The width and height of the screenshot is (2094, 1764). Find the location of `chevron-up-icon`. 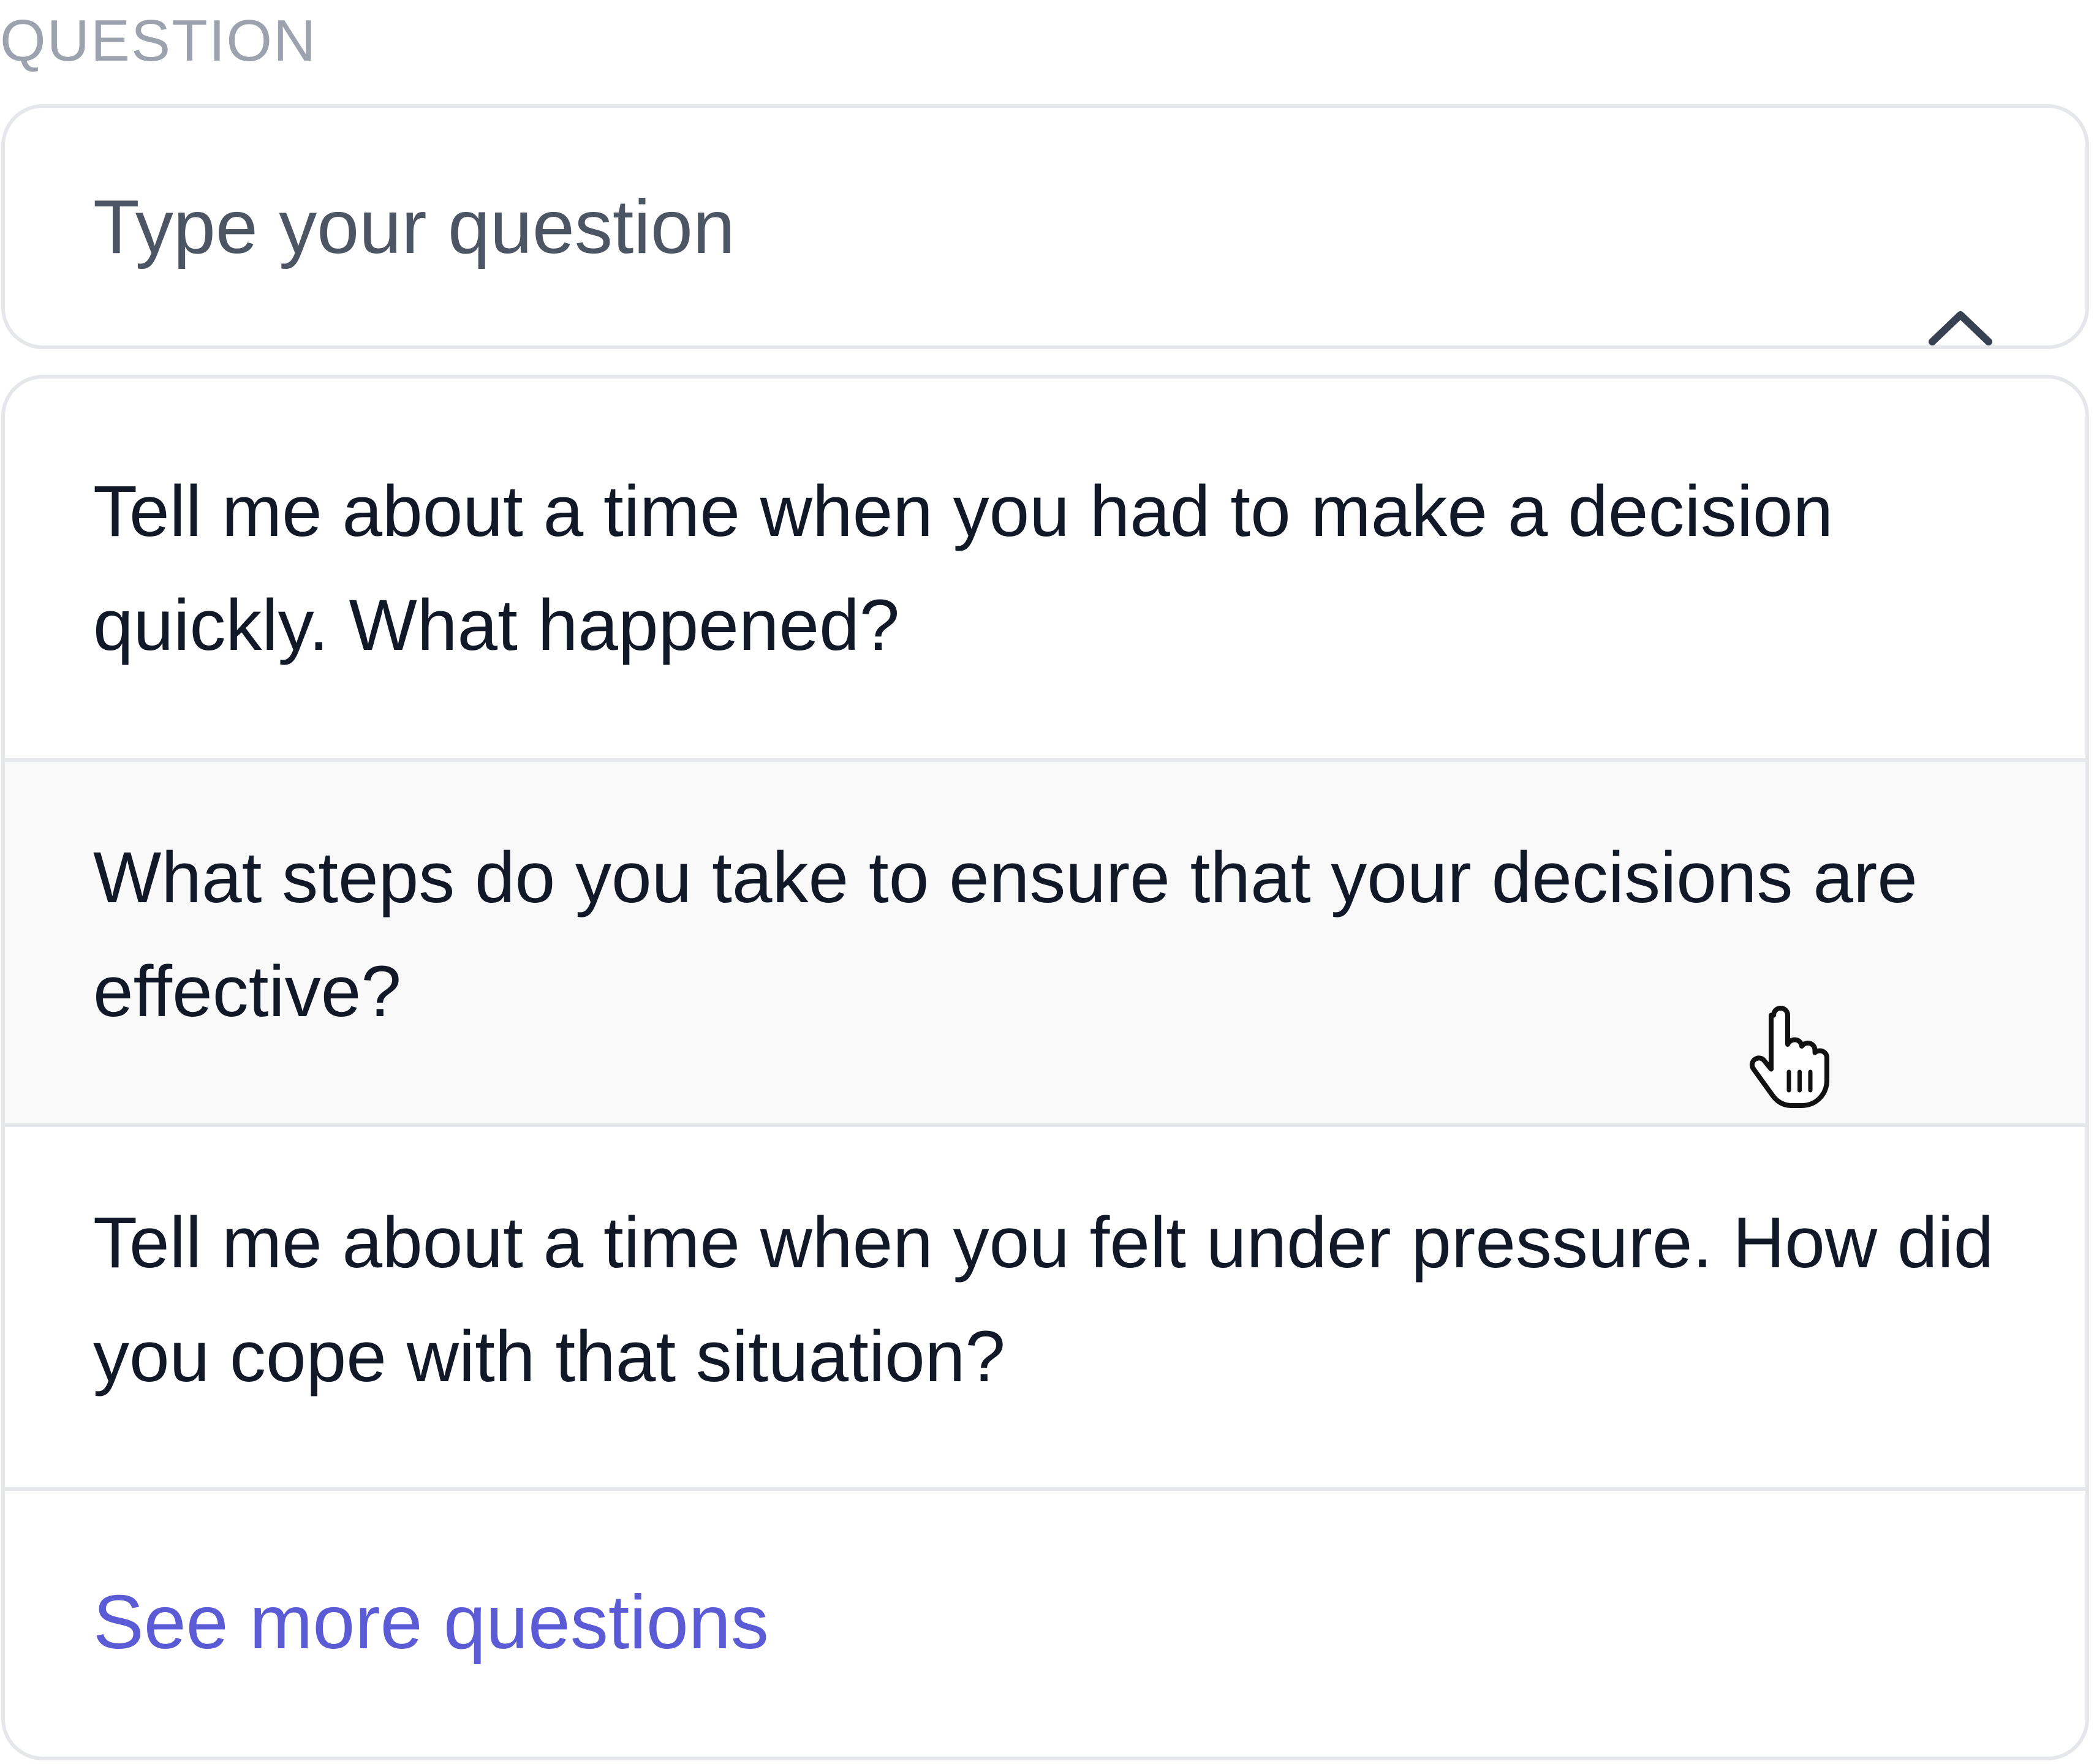

chevron-up-icon is located at coordinates (1960, 329).